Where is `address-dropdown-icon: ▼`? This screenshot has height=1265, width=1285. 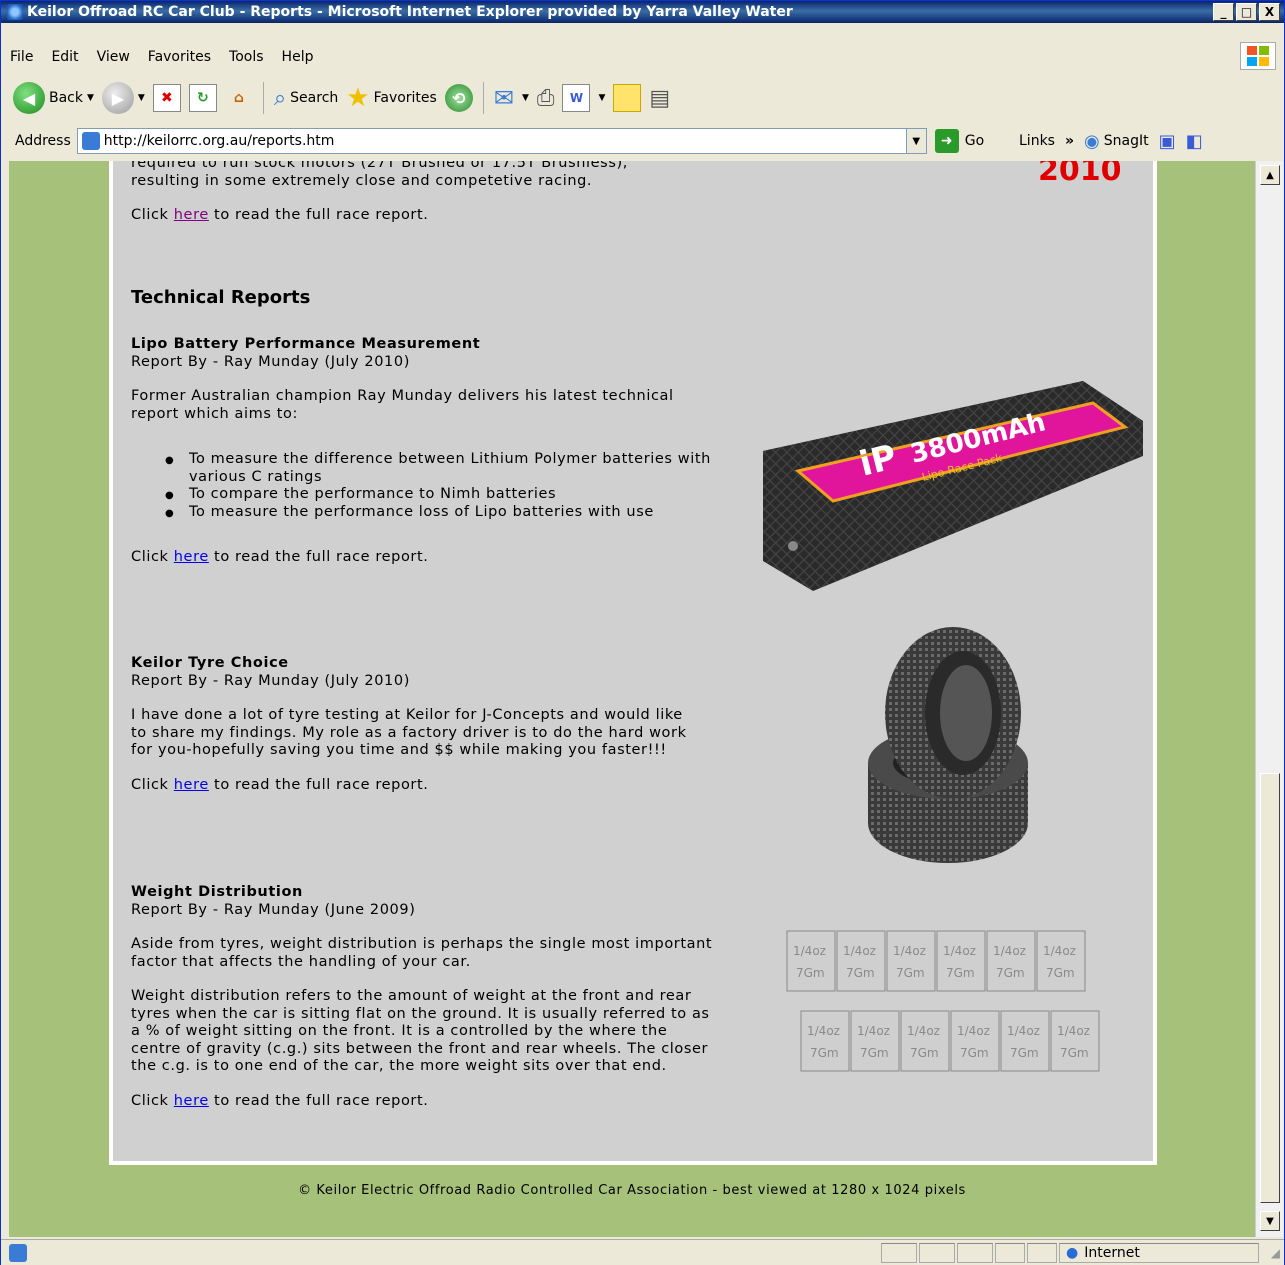
address-dropdown-icon: ▼ is located at coordinates (915, 141).